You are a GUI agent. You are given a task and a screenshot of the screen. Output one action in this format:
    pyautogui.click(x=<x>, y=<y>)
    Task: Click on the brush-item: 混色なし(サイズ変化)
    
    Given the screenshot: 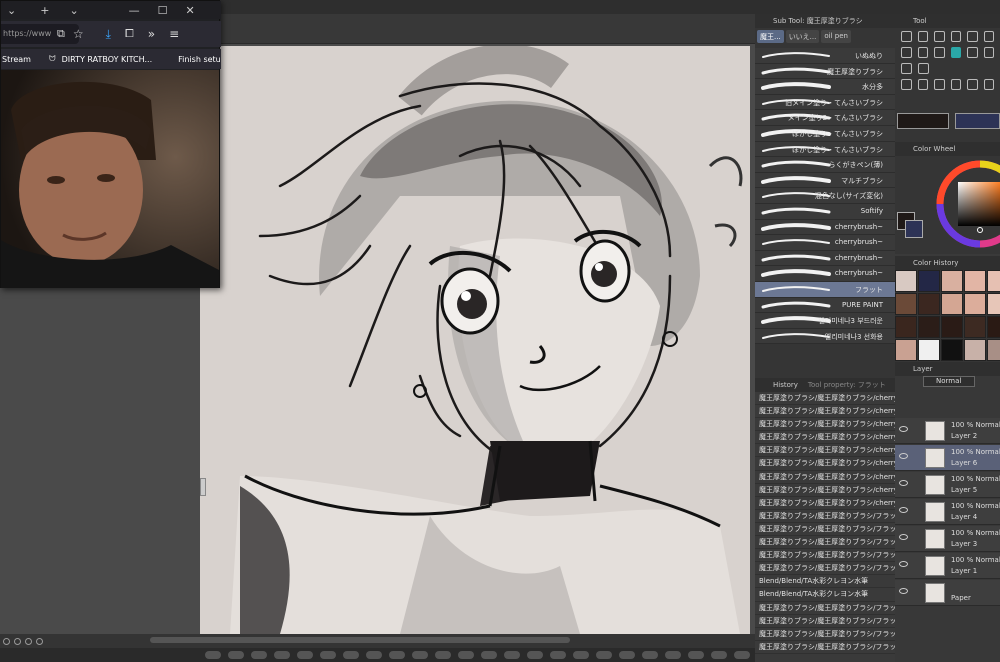 What is the action you would take?
    pyautogui.click(x=825, y=196)
    